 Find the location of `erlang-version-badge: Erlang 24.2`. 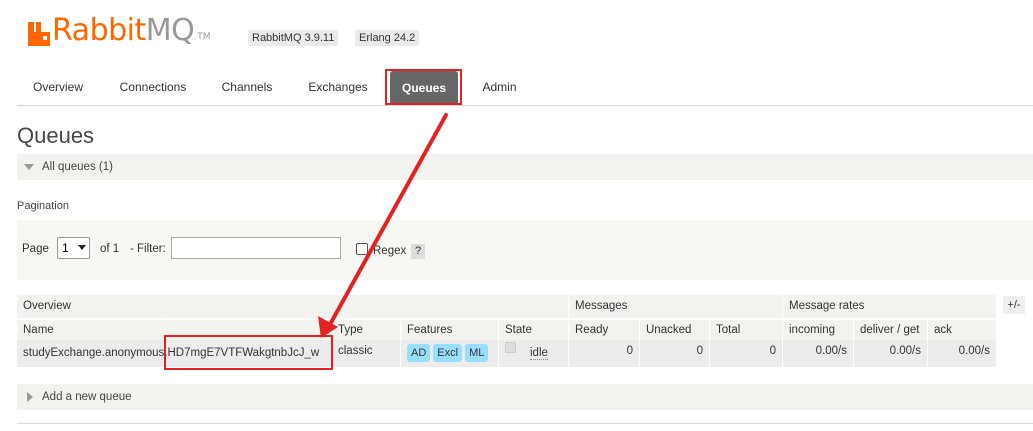

erlang-version-badge: Erlang 24.2 is located at coordinates (387, 38).